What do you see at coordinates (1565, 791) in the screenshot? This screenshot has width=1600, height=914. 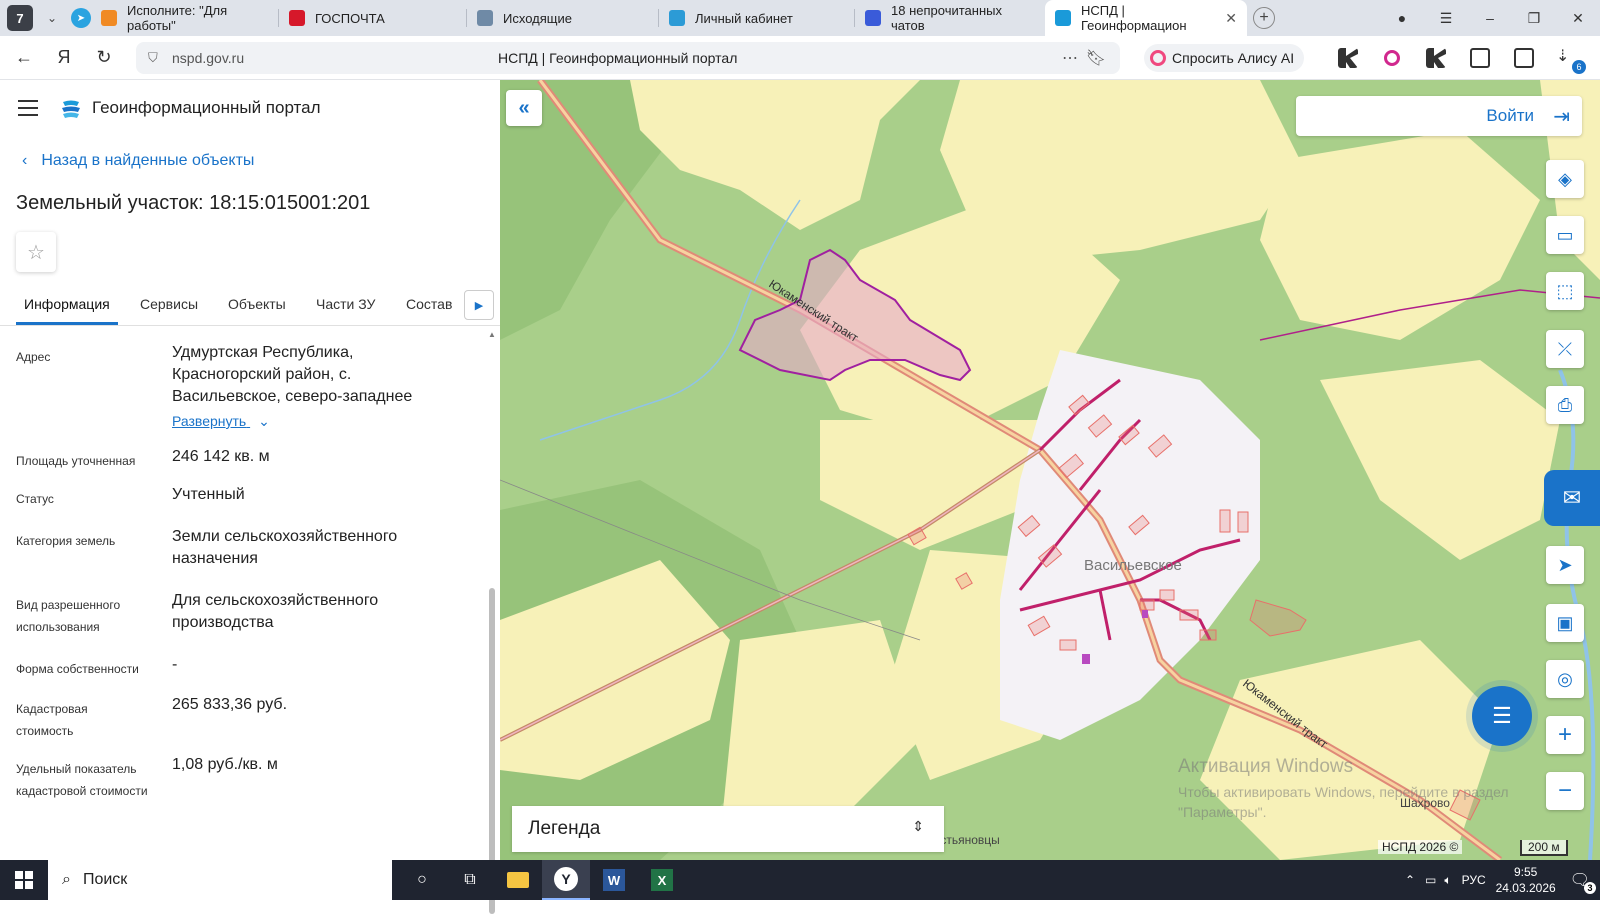 I see `zoom-out-button: −` at bounding box center [1565, 791].